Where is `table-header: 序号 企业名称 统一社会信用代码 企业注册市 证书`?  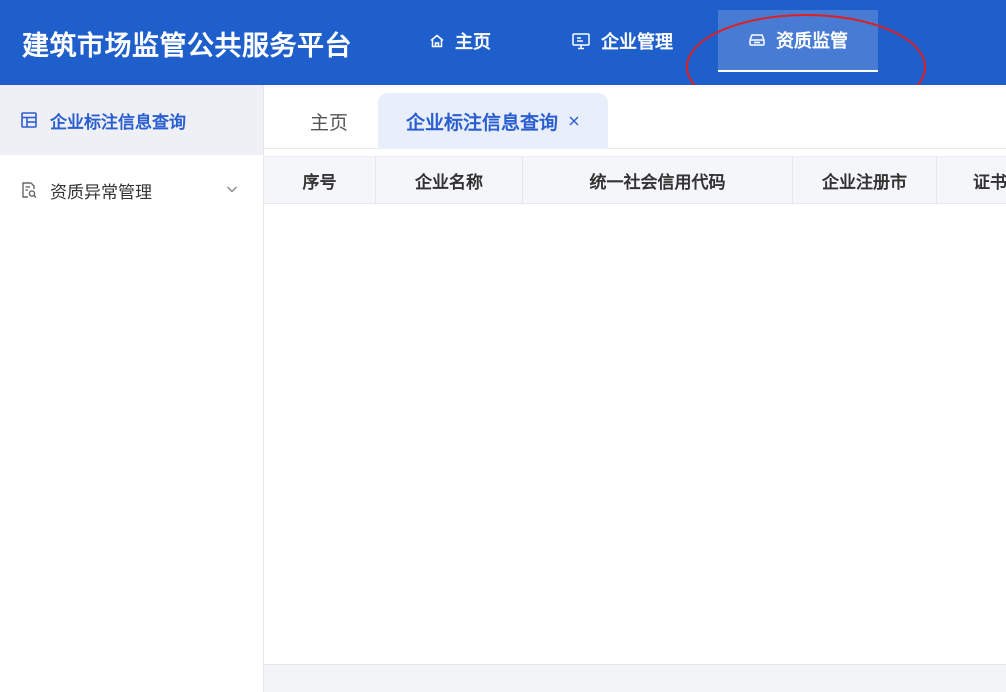
table-header: 序号 企业名称 统一社会信用代码 企业注册市 证书 is located at coordinates (635, 180).